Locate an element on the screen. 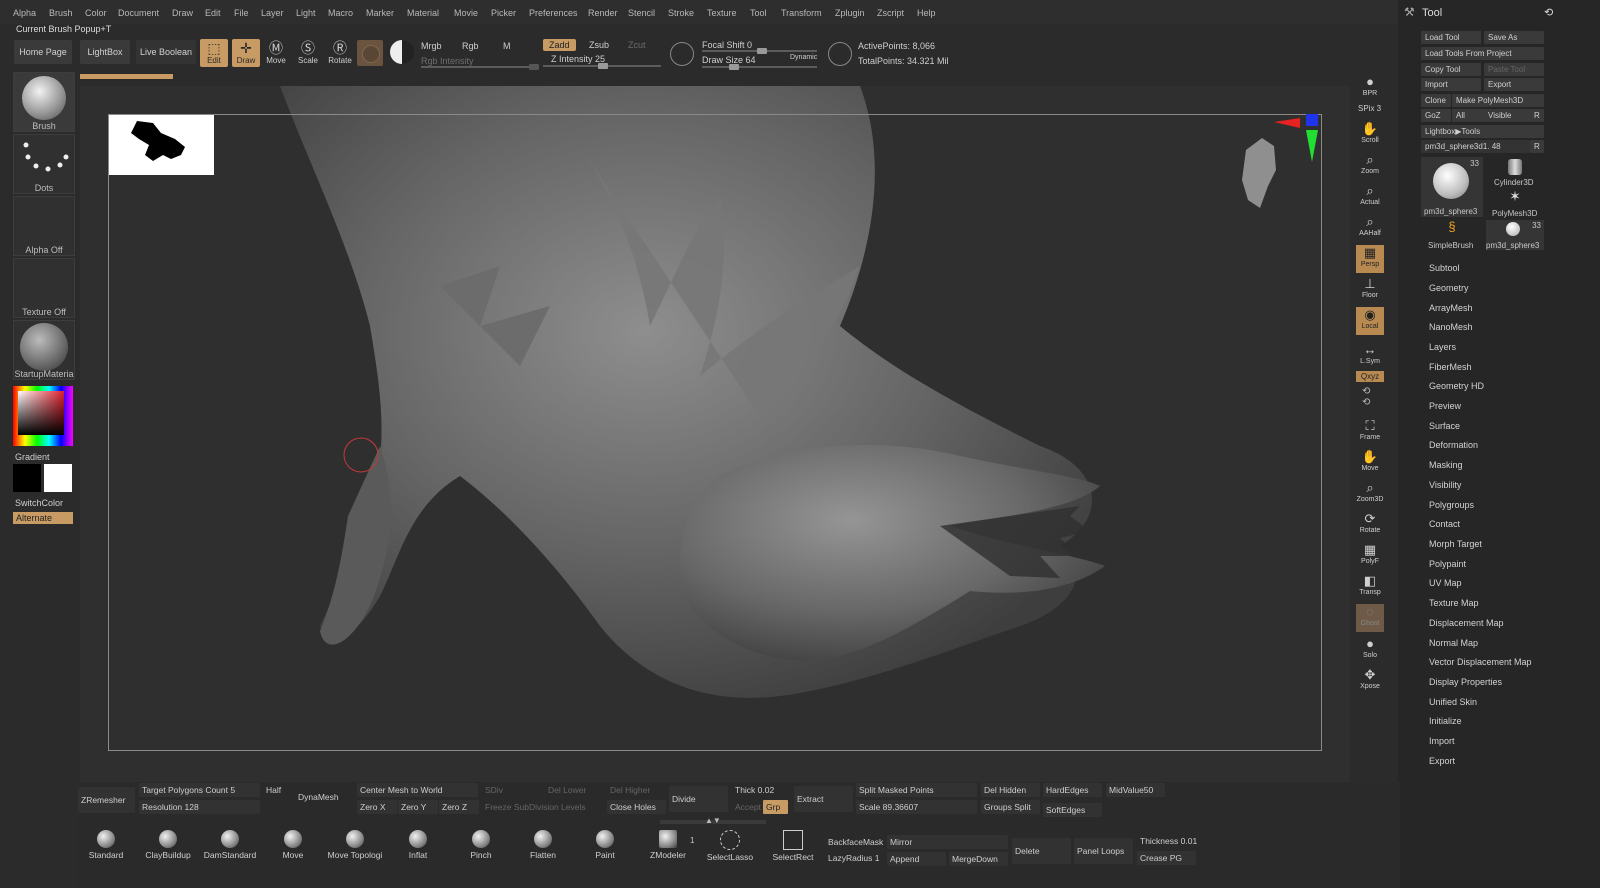 The height and width of the screenshot is (888, 1600). tool-menu-masking: Masking is located at coordinates (1446, 465).